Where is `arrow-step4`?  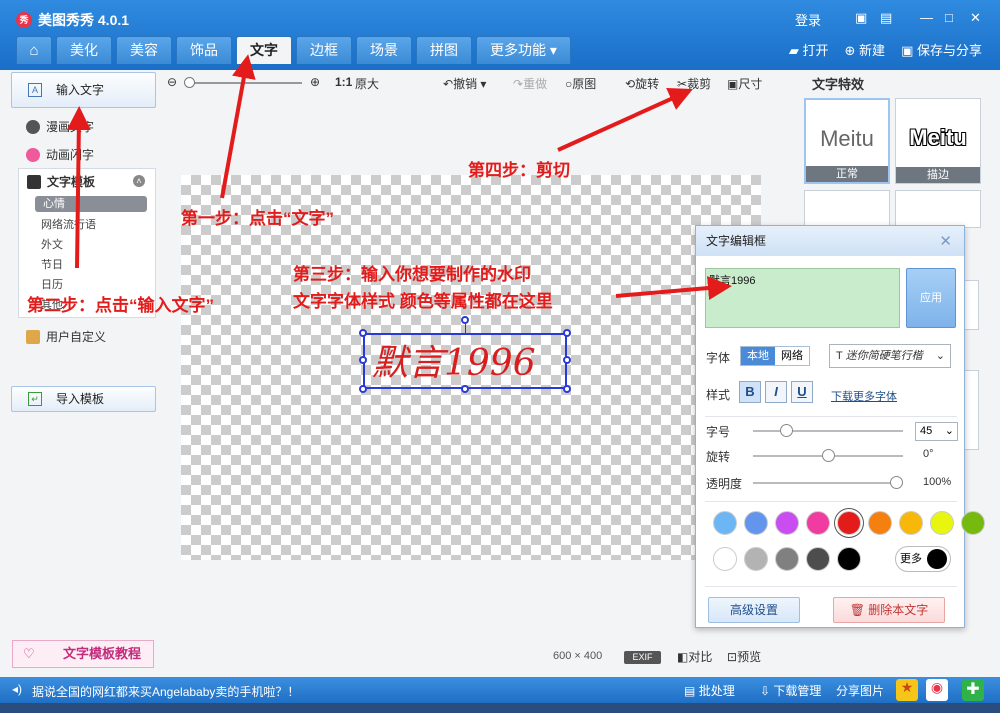
arrow-step4 is located at coordinates (625, 120).